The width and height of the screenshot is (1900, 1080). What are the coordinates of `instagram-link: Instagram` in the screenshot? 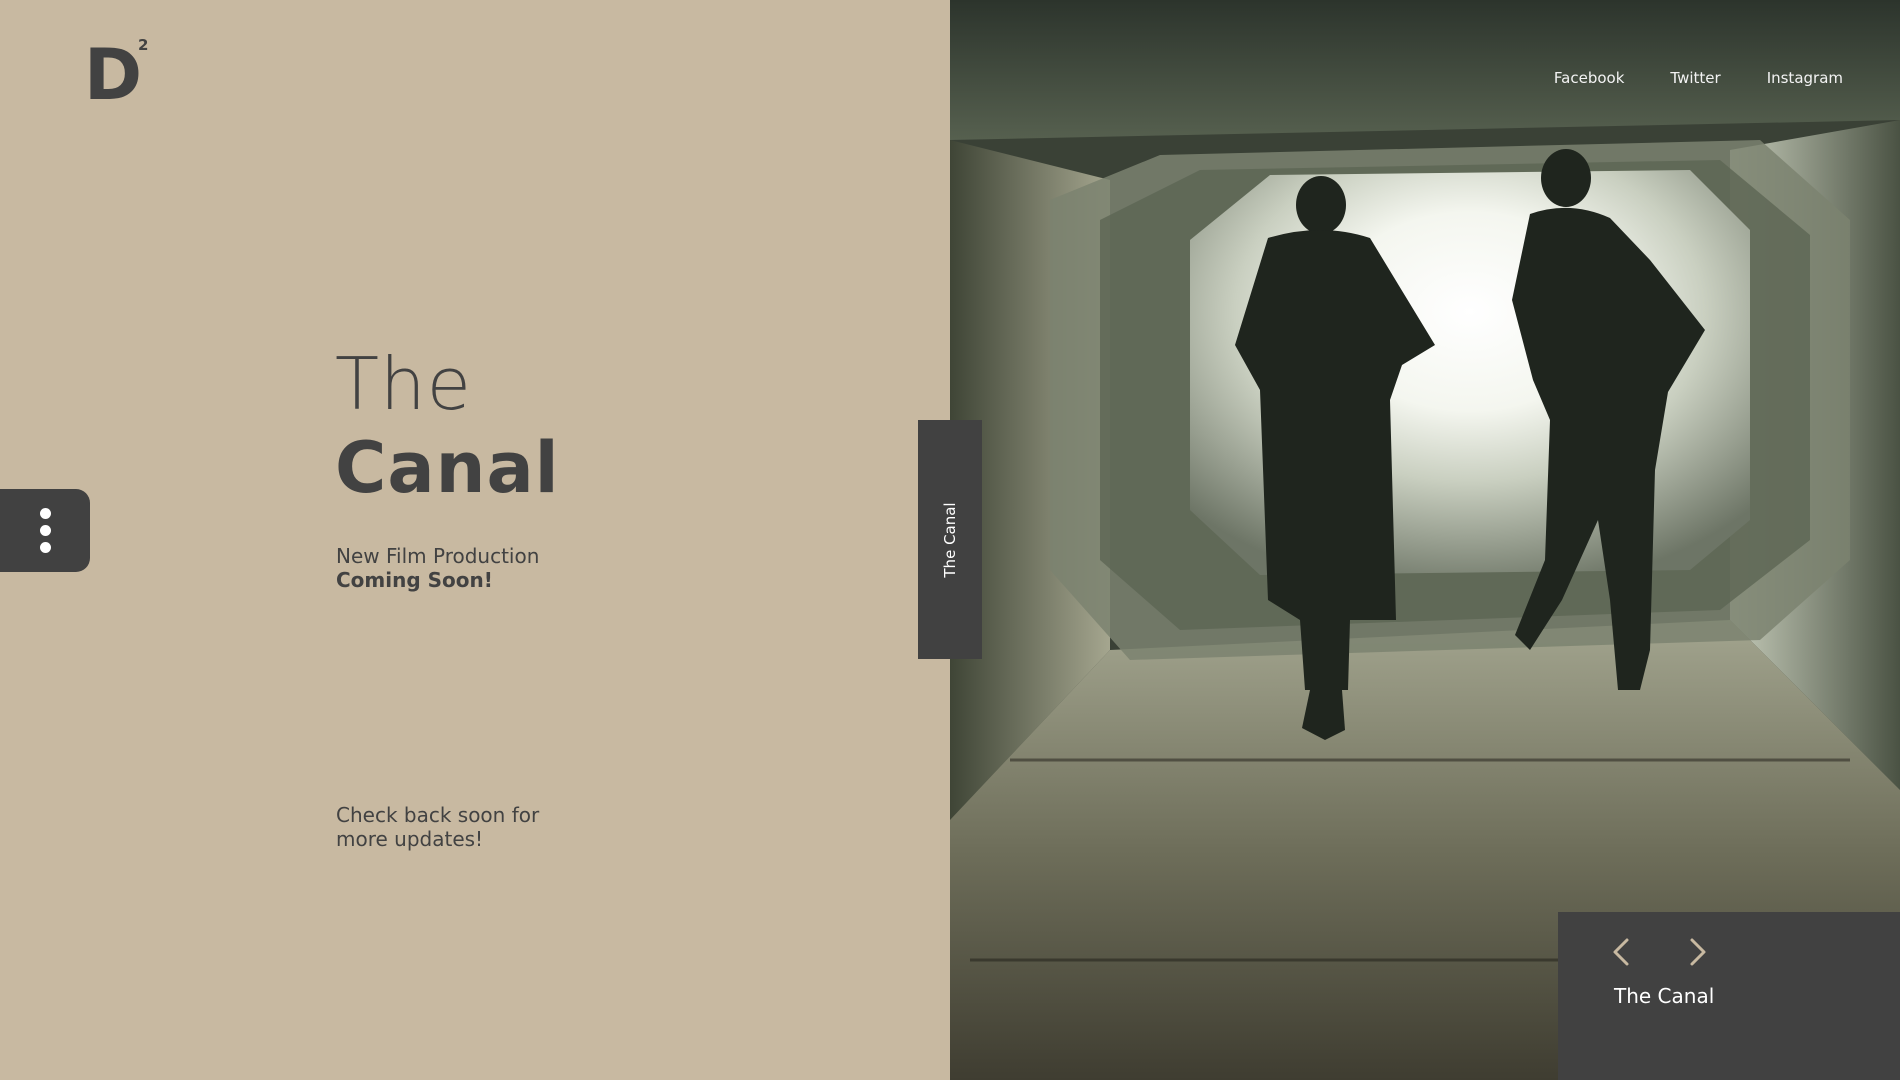 It's located at (1805, 78).